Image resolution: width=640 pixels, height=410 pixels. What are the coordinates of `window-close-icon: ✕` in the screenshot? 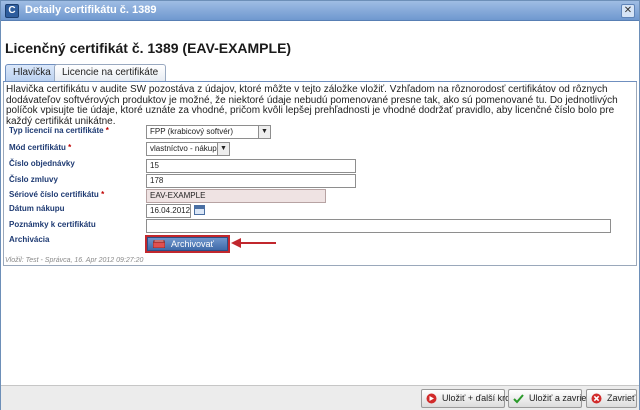 It's located at (628, 11).